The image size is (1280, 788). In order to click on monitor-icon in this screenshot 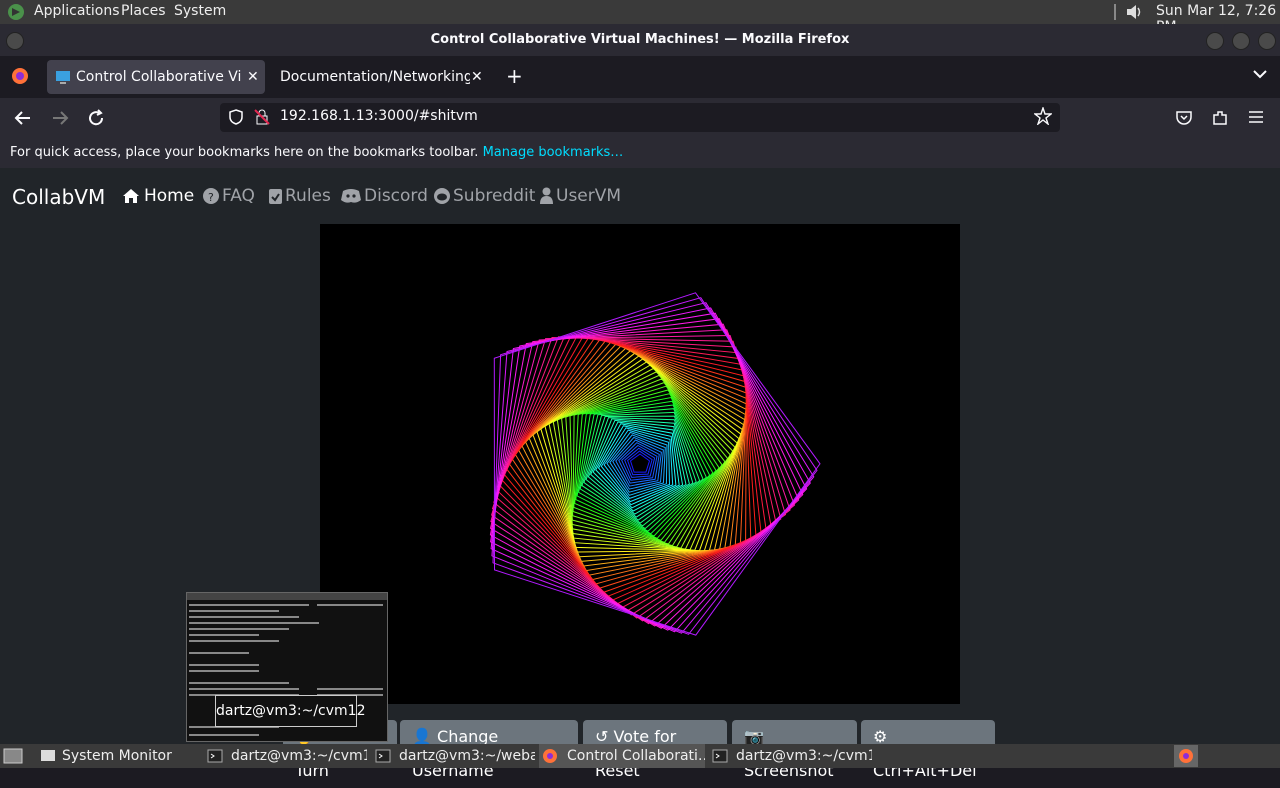, I will do `click(63, 77)`.